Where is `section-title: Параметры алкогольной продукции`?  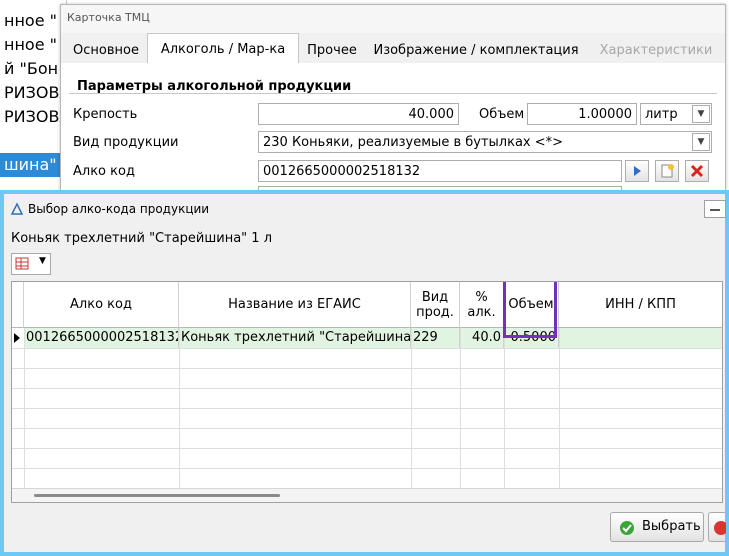
section-title: Параметры алкогольной продукции is located at coordinates (214, 86).